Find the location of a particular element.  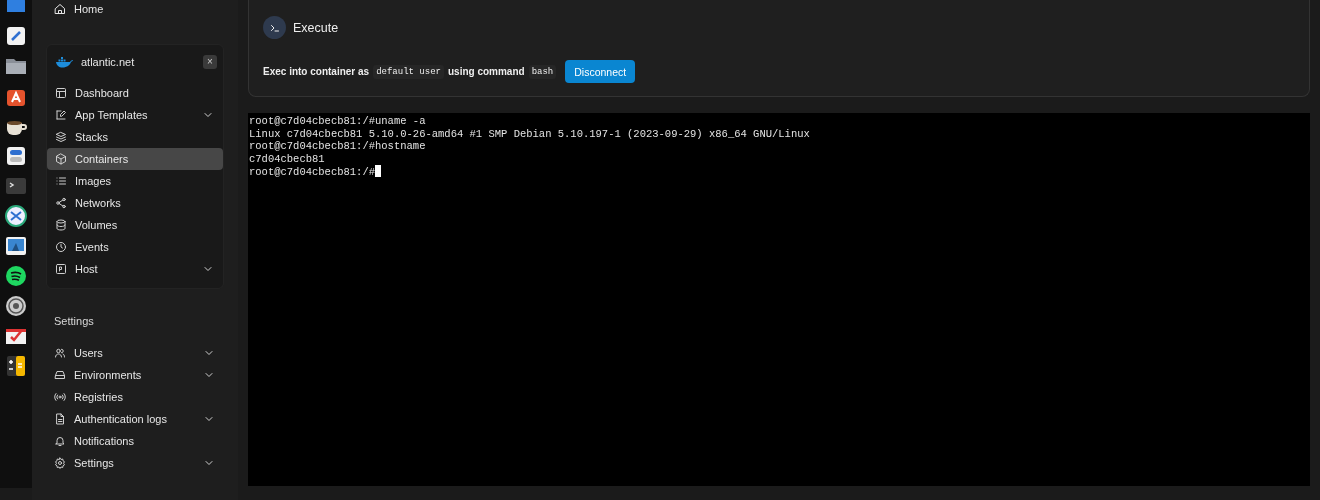

disconnect-button: Disconnect is located at coordinates (600, 71).